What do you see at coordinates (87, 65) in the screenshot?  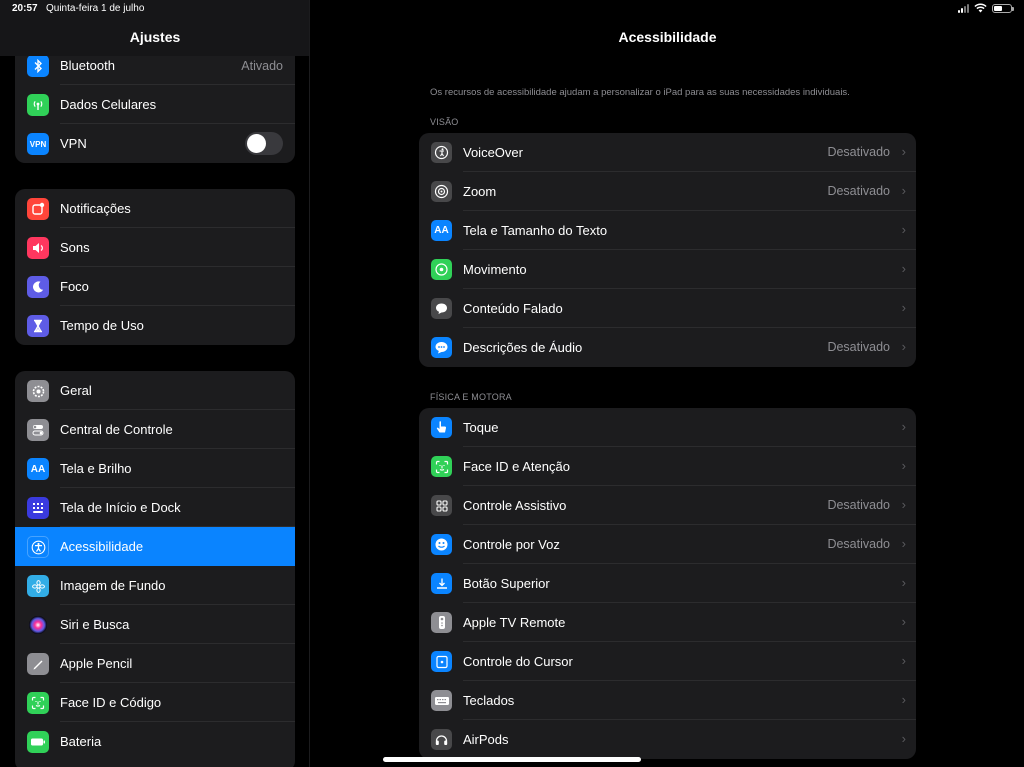 I see `sidebar-item-label: Bluetooth` at bounding box center [87, 65].